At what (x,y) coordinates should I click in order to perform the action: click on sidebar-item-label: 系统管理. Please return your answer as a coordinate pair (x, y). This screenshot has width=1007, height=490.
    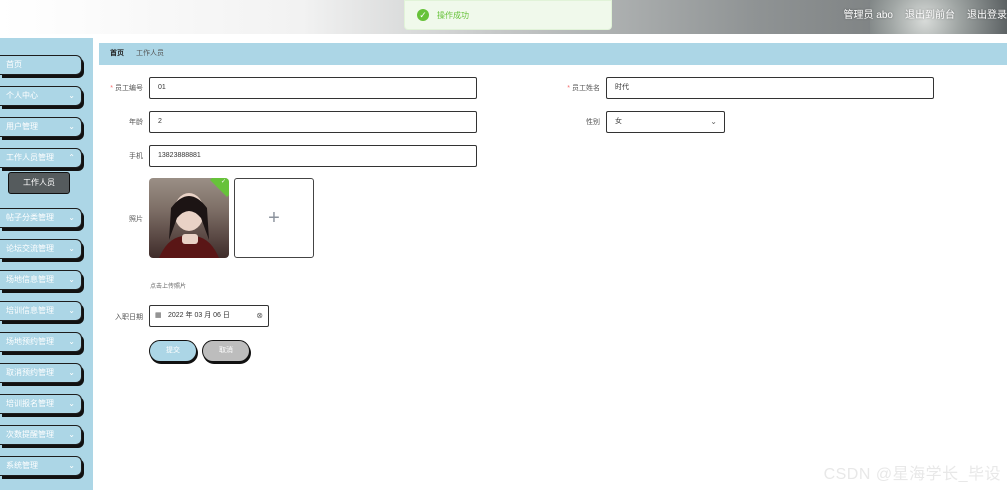
    Looking at the image, I should click on (22, 465).